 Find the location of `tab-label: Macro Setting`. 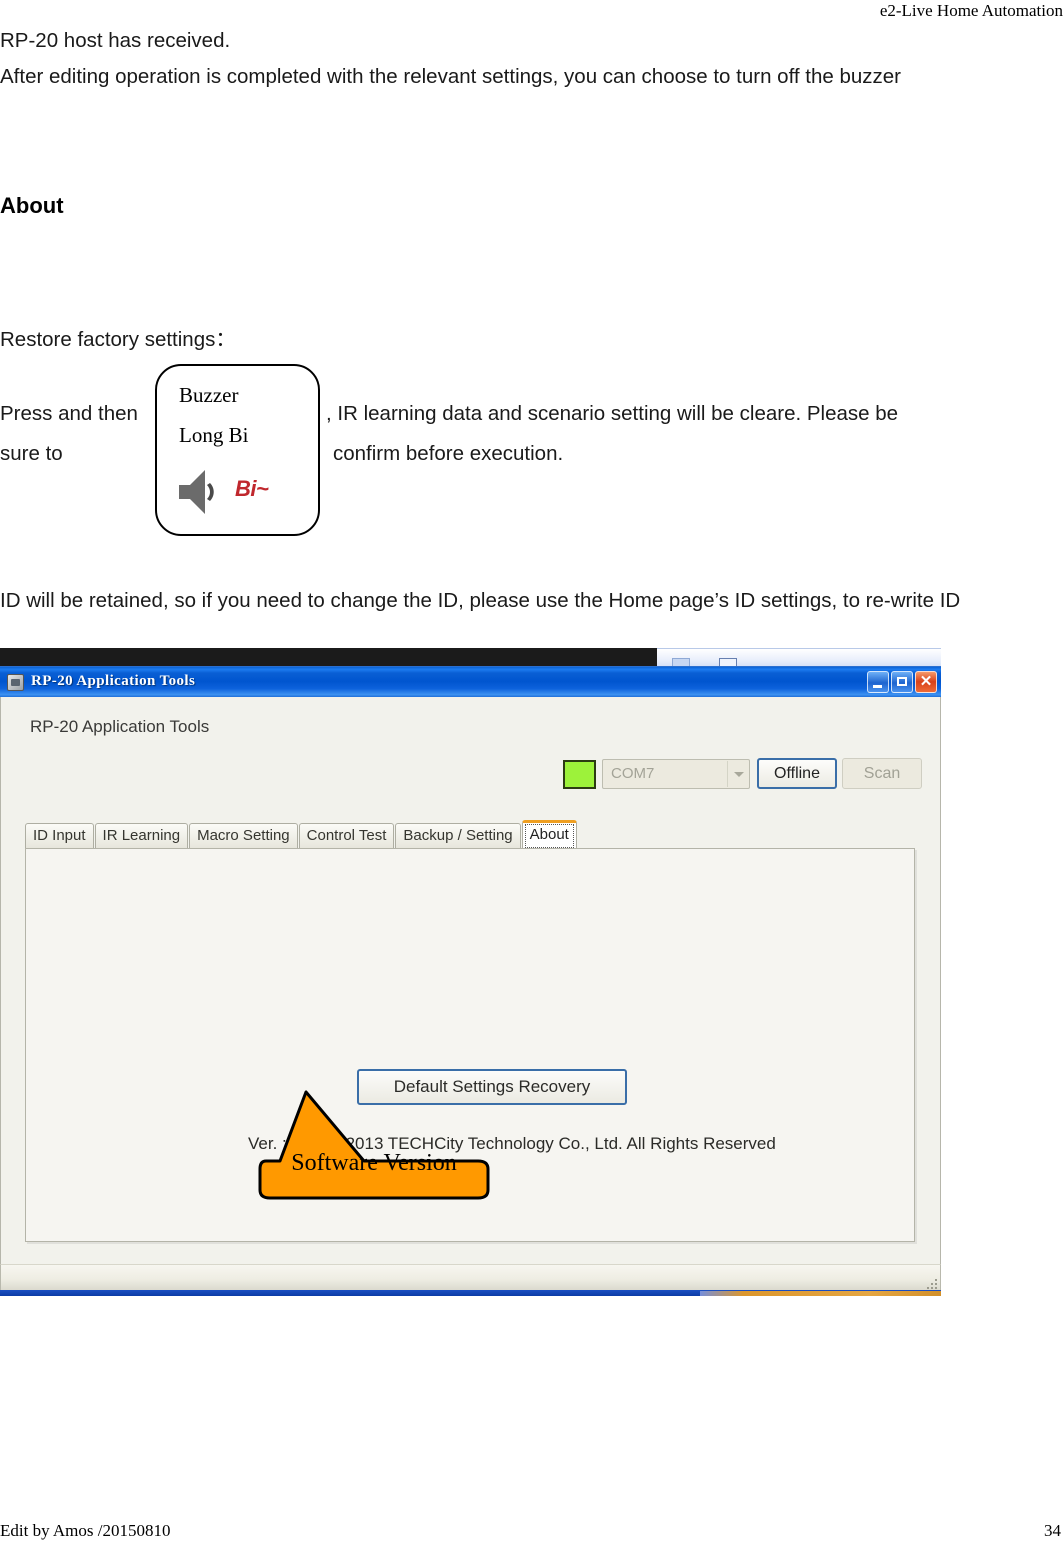

tab-label: Macro Setting is located at coordinates (243, 835).